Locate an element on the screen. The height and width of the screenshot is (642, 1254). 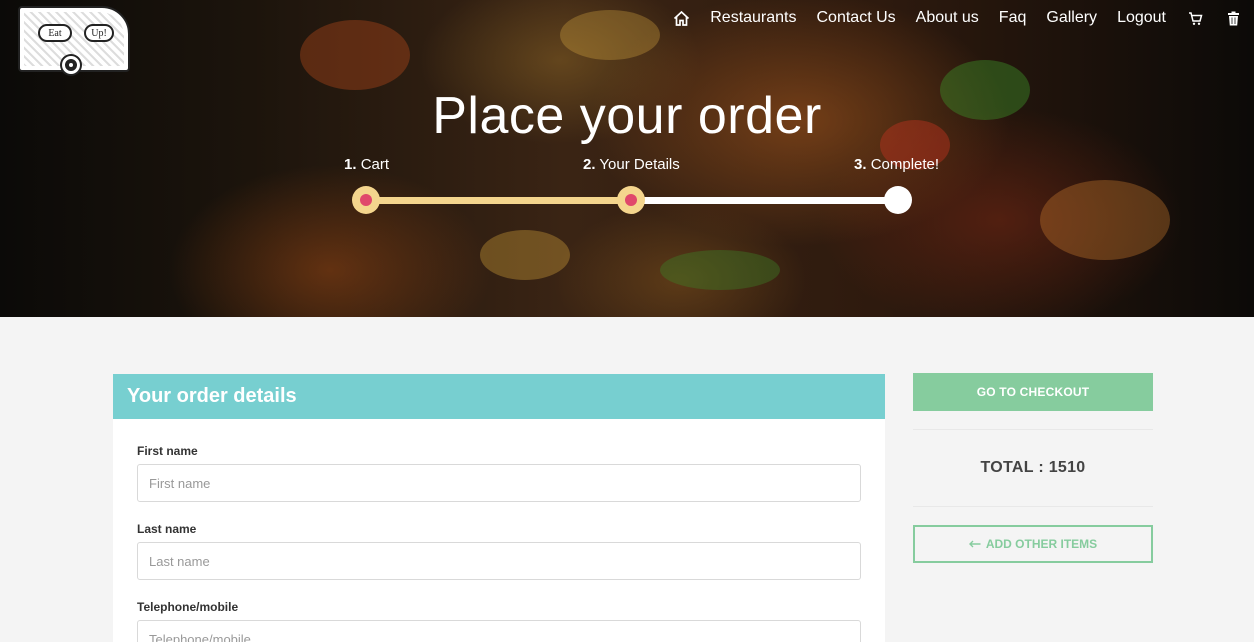
page-title: Place your order is located at coordinates (627, 116).